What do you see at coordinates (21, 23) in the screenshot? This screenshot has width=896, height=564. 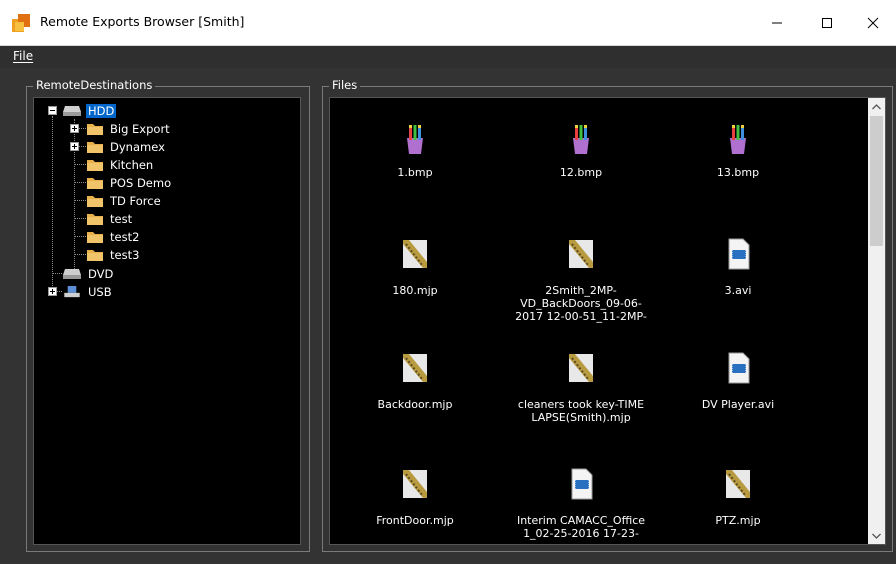 I see `app-logo-icon` at bounding box center [21, 23].